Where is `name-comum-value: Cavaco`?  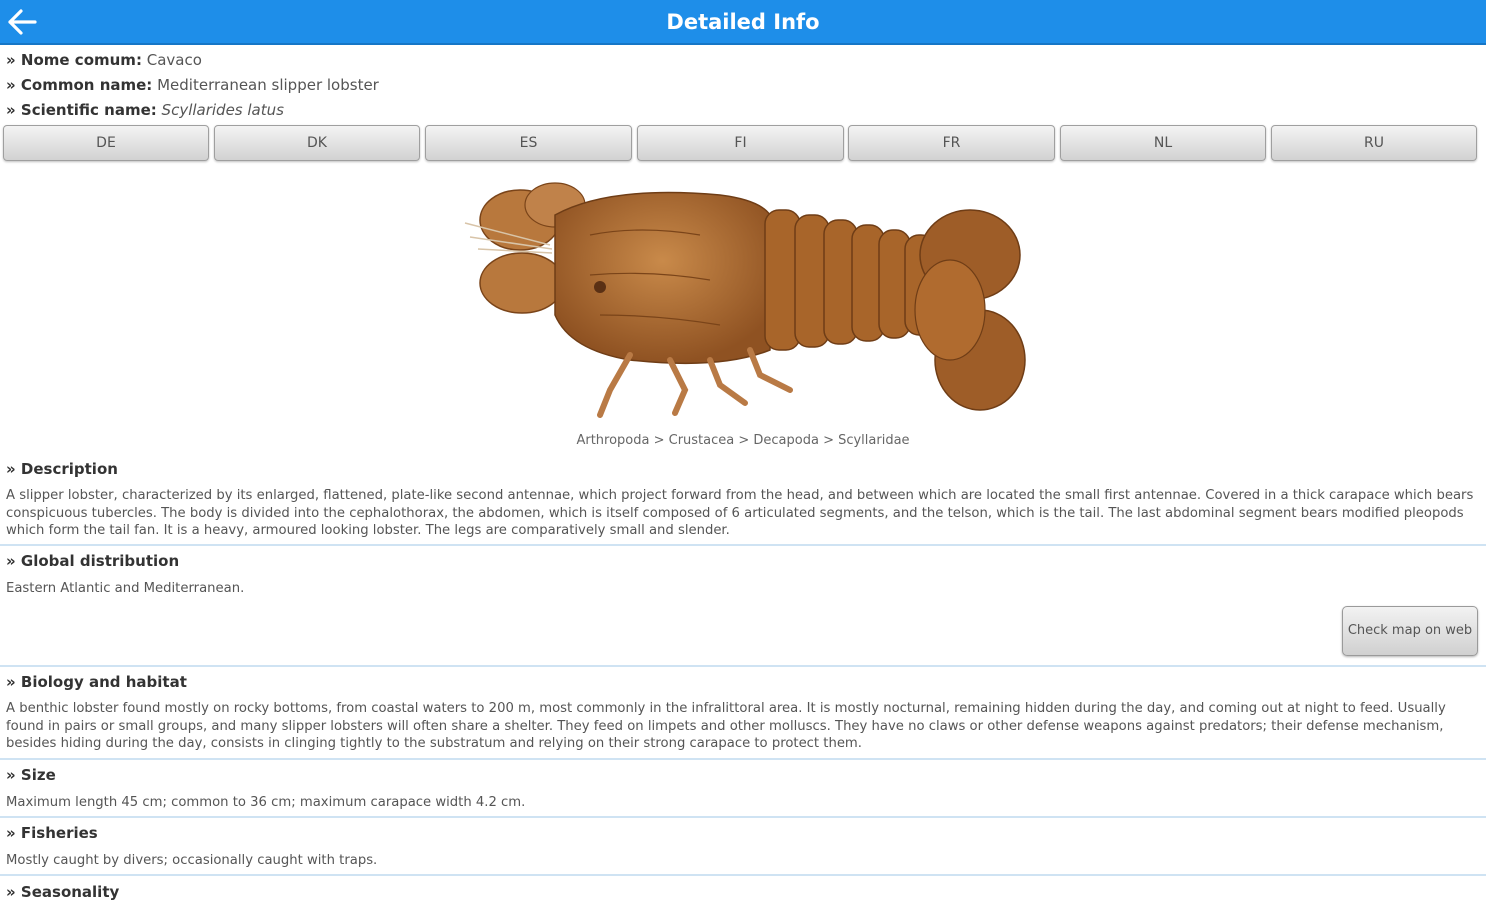
name-comum-value: Cavaco is located at coordinates (174, 60).